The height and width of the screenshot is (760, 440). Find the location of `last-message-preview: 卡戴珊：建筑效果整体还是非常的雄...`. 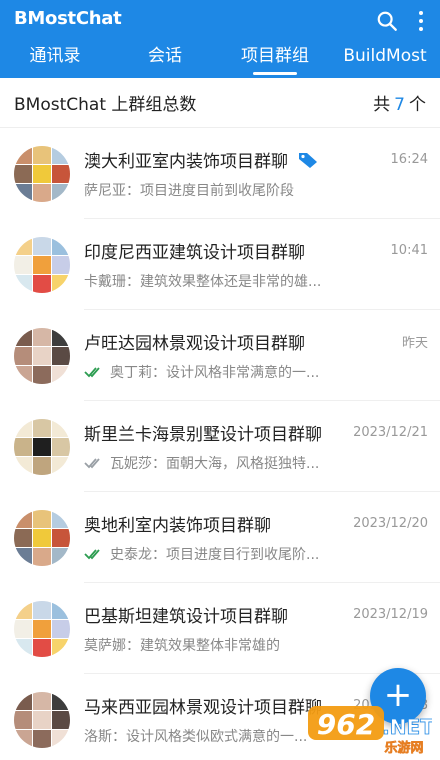

last-message-preview: 卡戴珊：建筑效果整体还是非常的雄... is located at coordinates (203, 282).